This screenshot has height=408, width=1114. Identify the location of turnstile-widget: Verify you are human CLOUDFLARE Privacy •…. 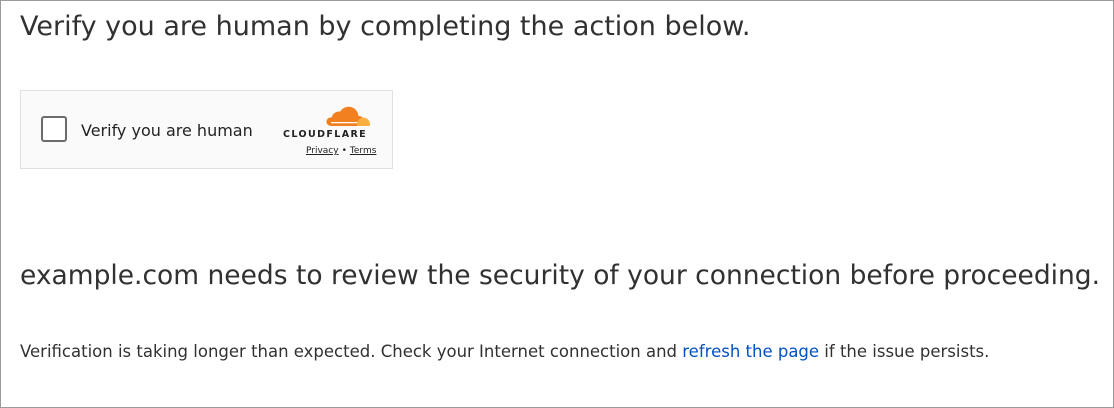
(206, 129).